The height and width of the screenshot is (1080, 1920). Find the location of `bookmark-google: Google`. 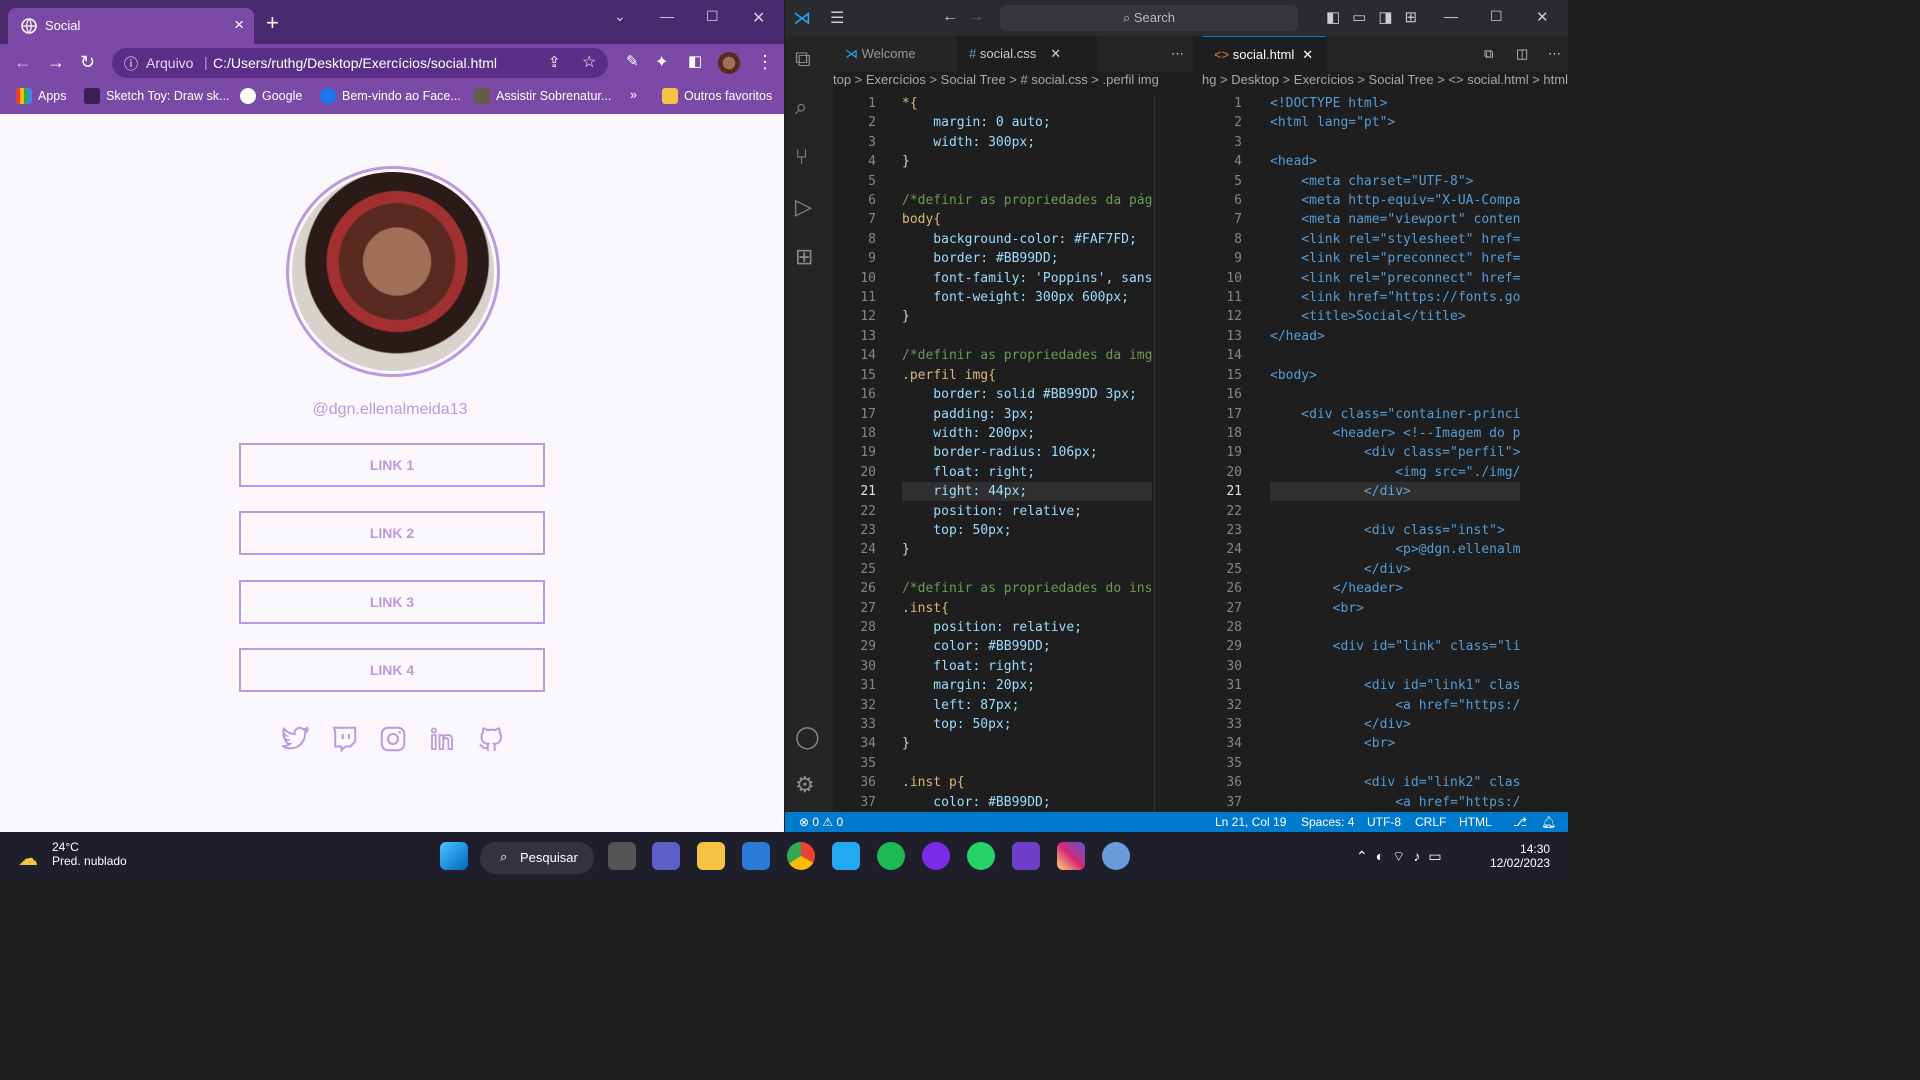

bookmark-google: Google is located at coordinates (271, 96).